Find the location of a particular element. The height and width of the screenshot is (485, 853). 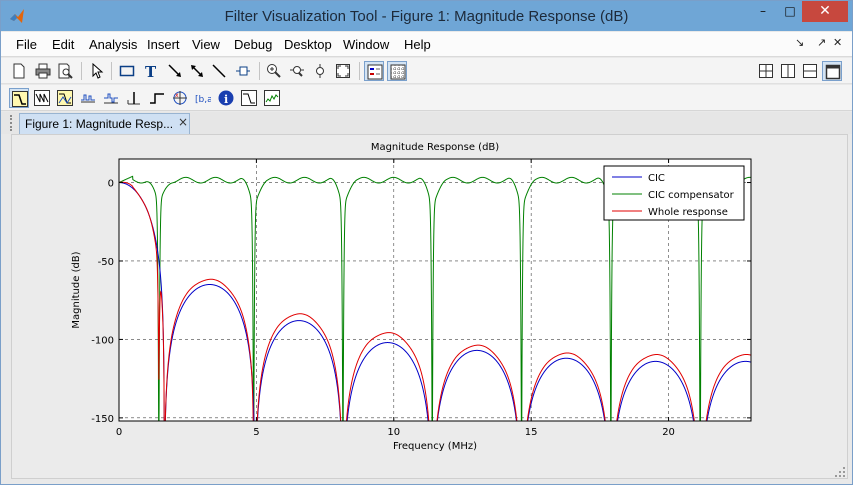

legend: CIC CIC compensator Whole response is located at coordinates (674, 193).